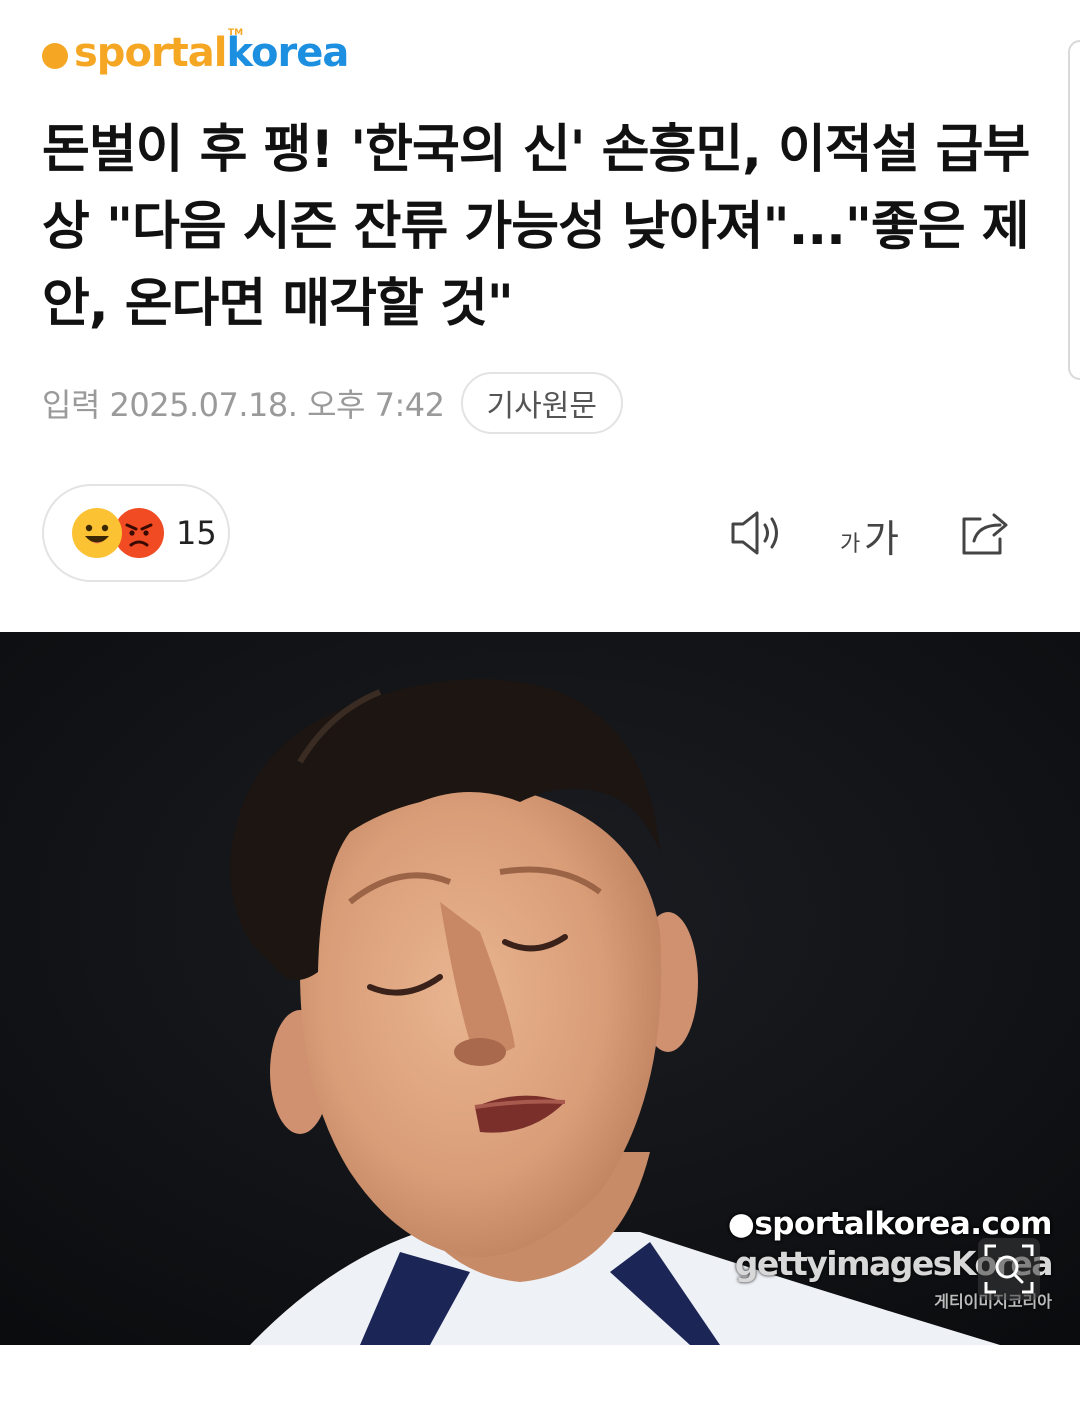 The image size is (1080, 1421). Describe the element at coordinates (287, 53) in the screenshot. I see `logo-text-korea: korea` at that location.